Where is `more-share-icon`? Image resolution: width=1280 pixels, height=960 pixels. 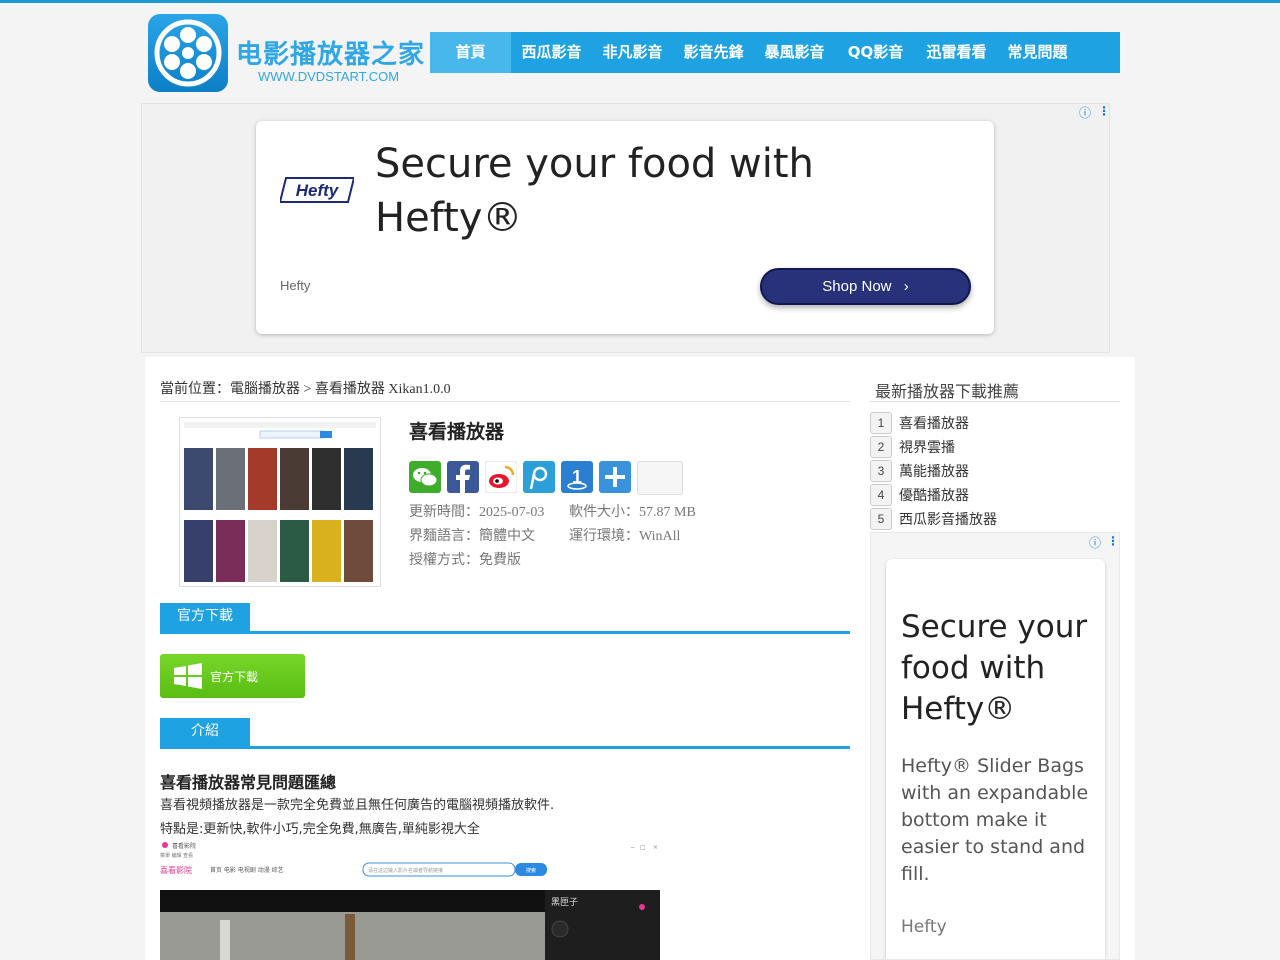 more-share-icon is located at coordinates (615, 477).